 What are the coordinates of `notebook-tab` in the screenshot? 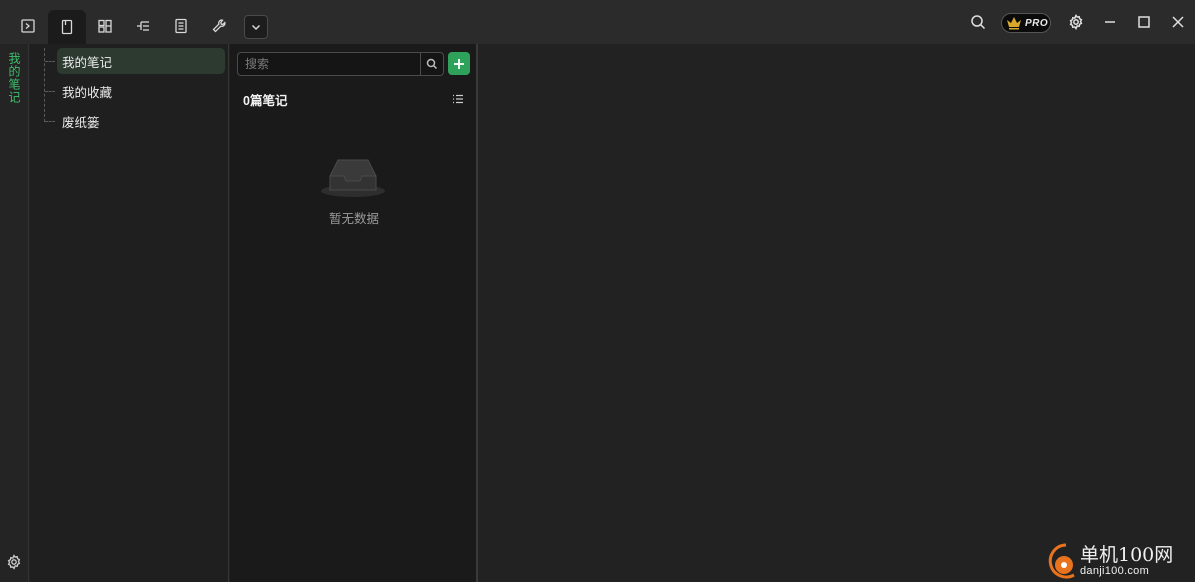 It's located at (67, 27).